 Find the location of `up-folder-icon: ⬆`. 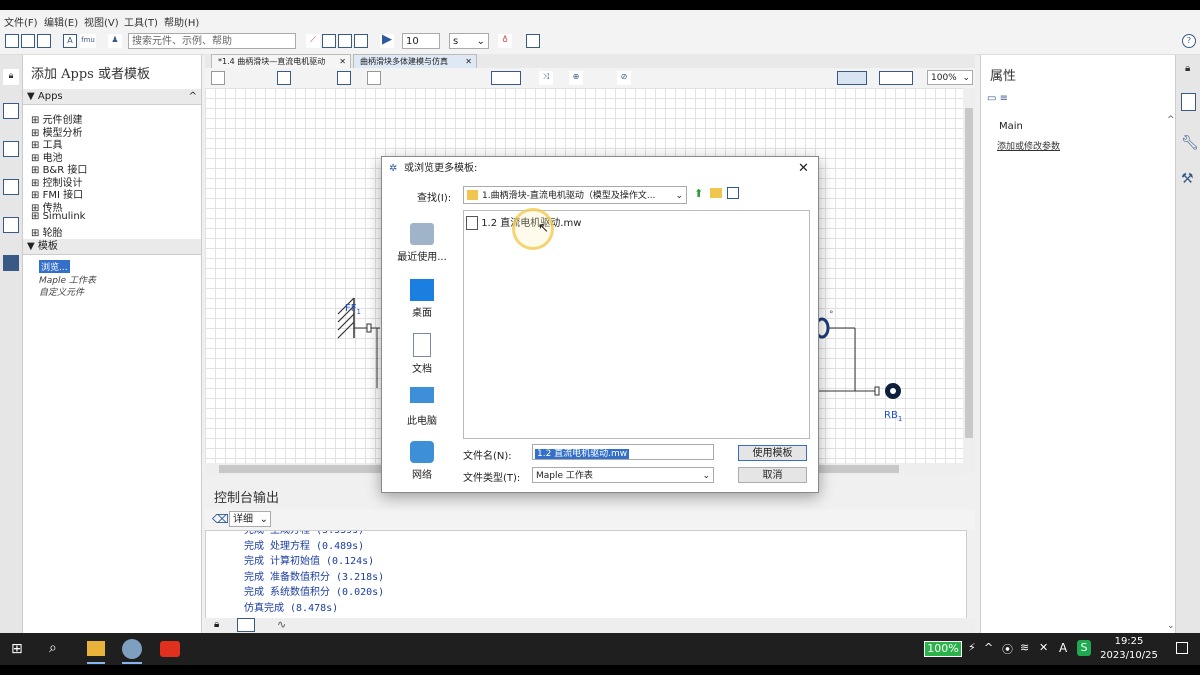

up-folder-icon: ⬆ is located at coordinates (698, 193).